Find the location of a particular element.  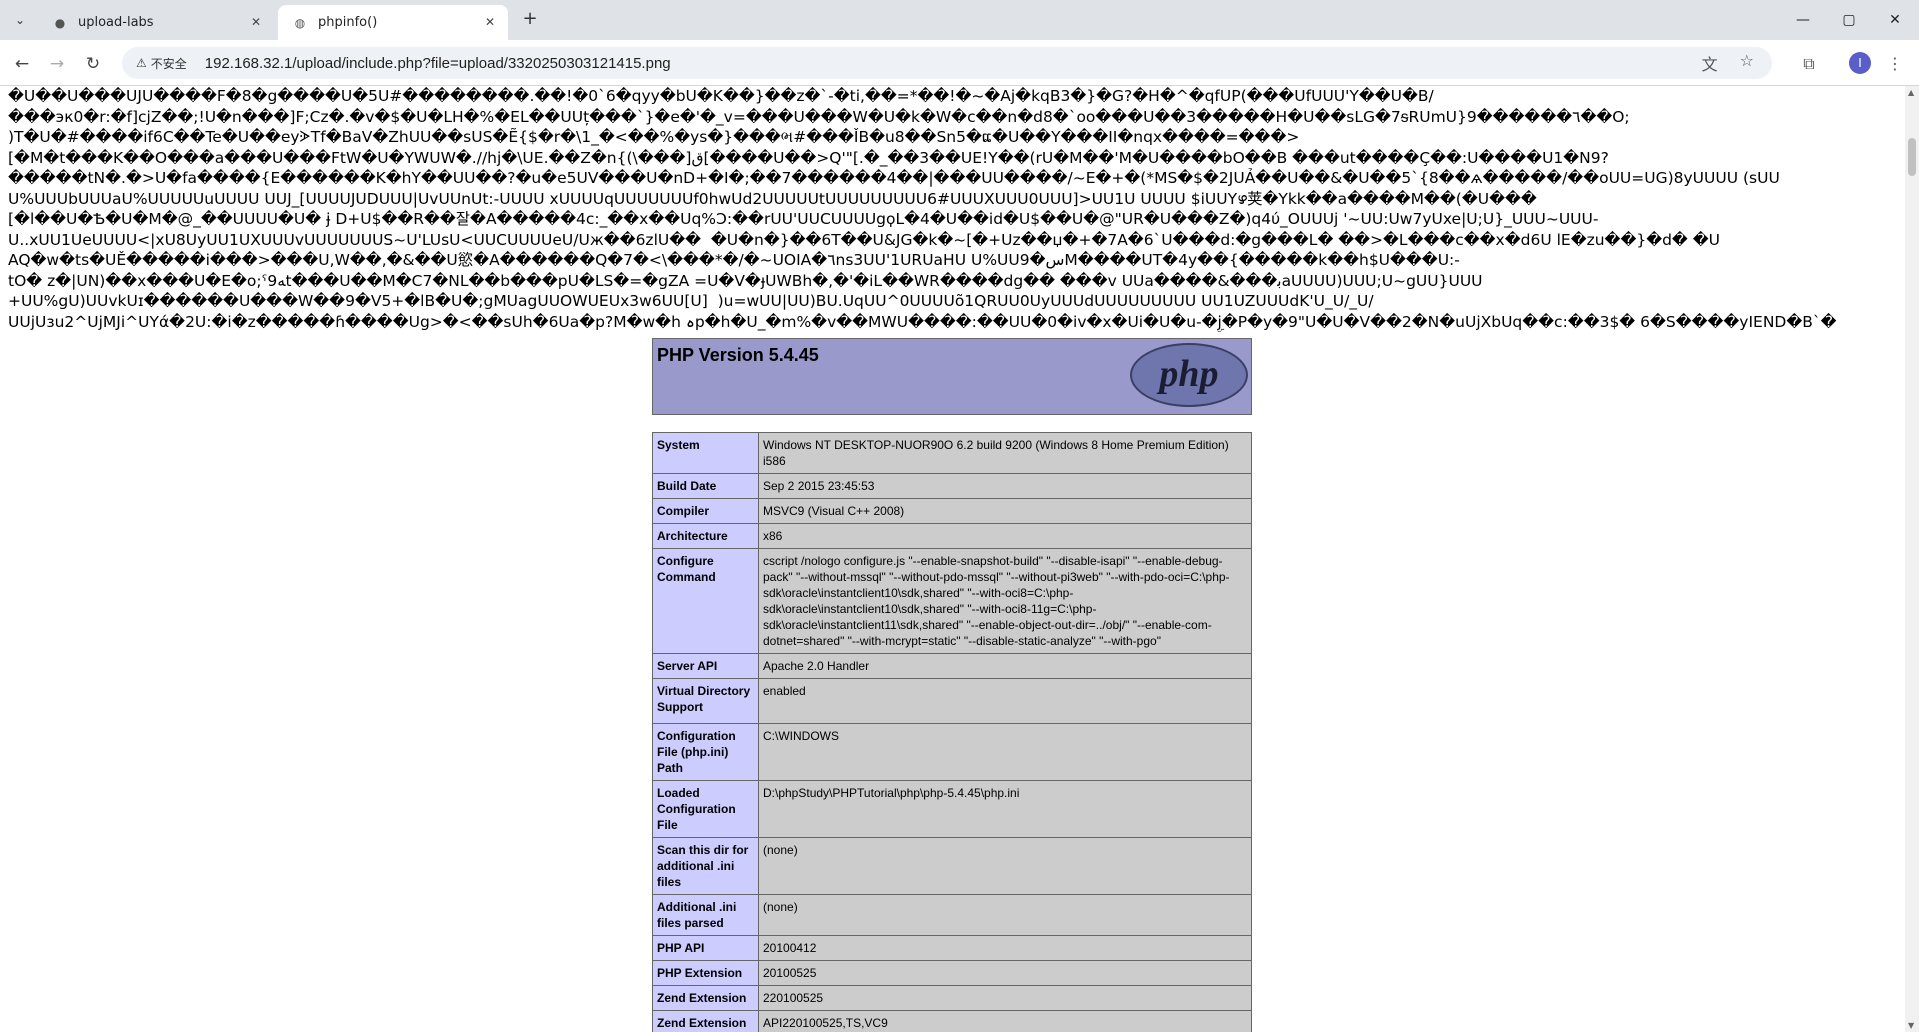

info-value: enabled is located at coordinates (1005, 701).